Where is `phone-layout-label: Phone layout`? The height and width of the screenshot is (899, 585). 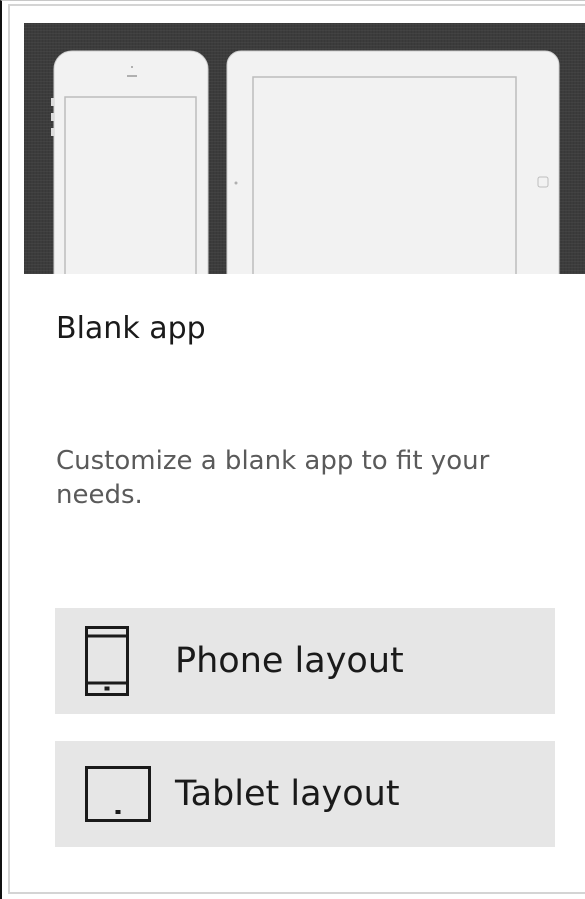
phone-layout-label: Phone layout is located at coordinates (289, 661).